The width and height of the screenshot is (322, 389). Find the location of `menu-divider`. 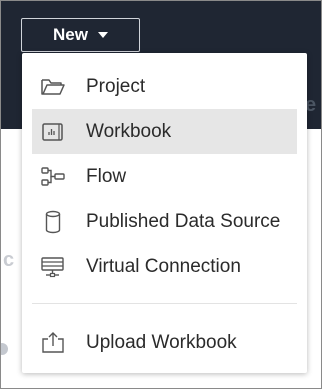

menu-divider is located at coordinates (164, 303).